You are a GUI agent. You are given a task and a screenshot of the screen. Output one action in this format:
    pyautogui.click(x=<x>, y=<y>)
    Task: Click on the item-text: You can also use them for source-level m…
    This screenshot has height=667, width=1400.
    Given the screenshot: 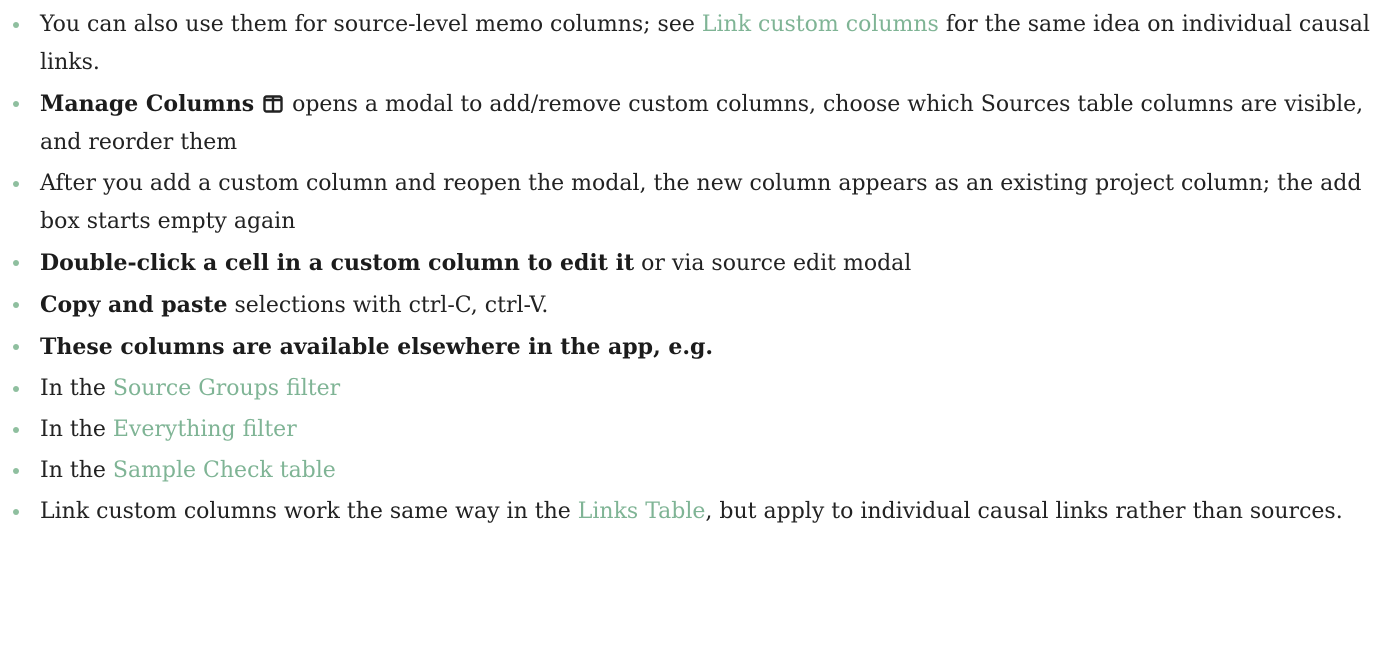 What is the action you would take?
    pyautogui.click(x=371, y=24)
    